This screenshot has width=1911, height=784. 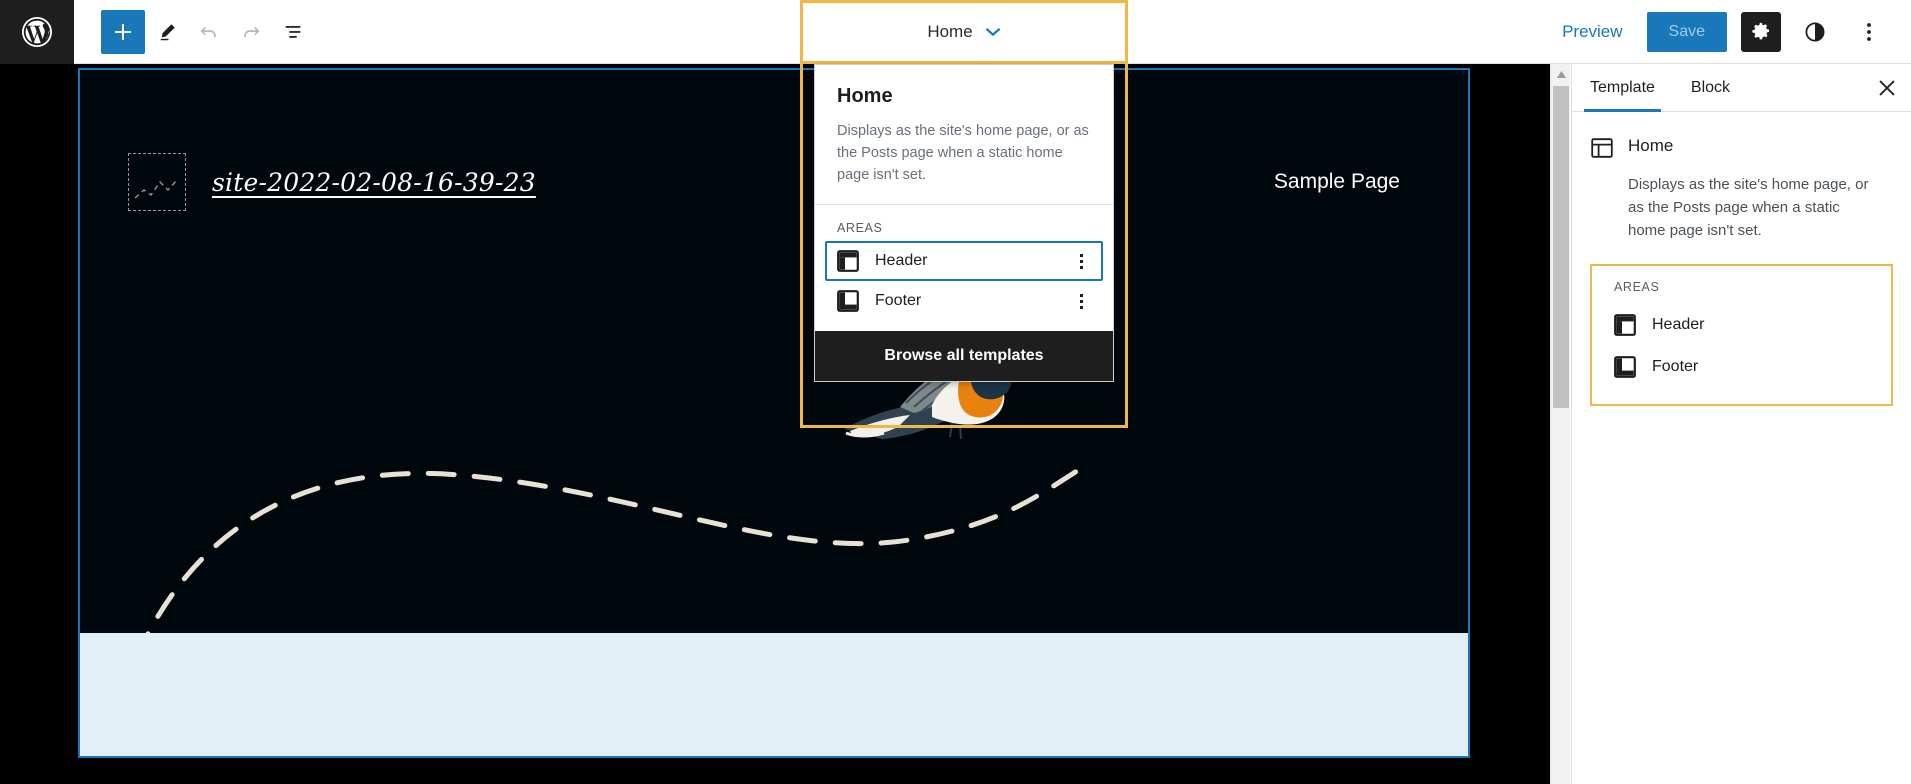 I want to click on scroll-up-arrow-glyph, so click(x=1561, y=74).